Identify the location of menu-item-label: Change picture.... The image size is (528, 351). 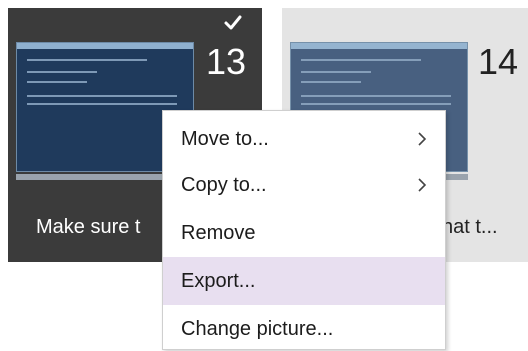
(257, 329).